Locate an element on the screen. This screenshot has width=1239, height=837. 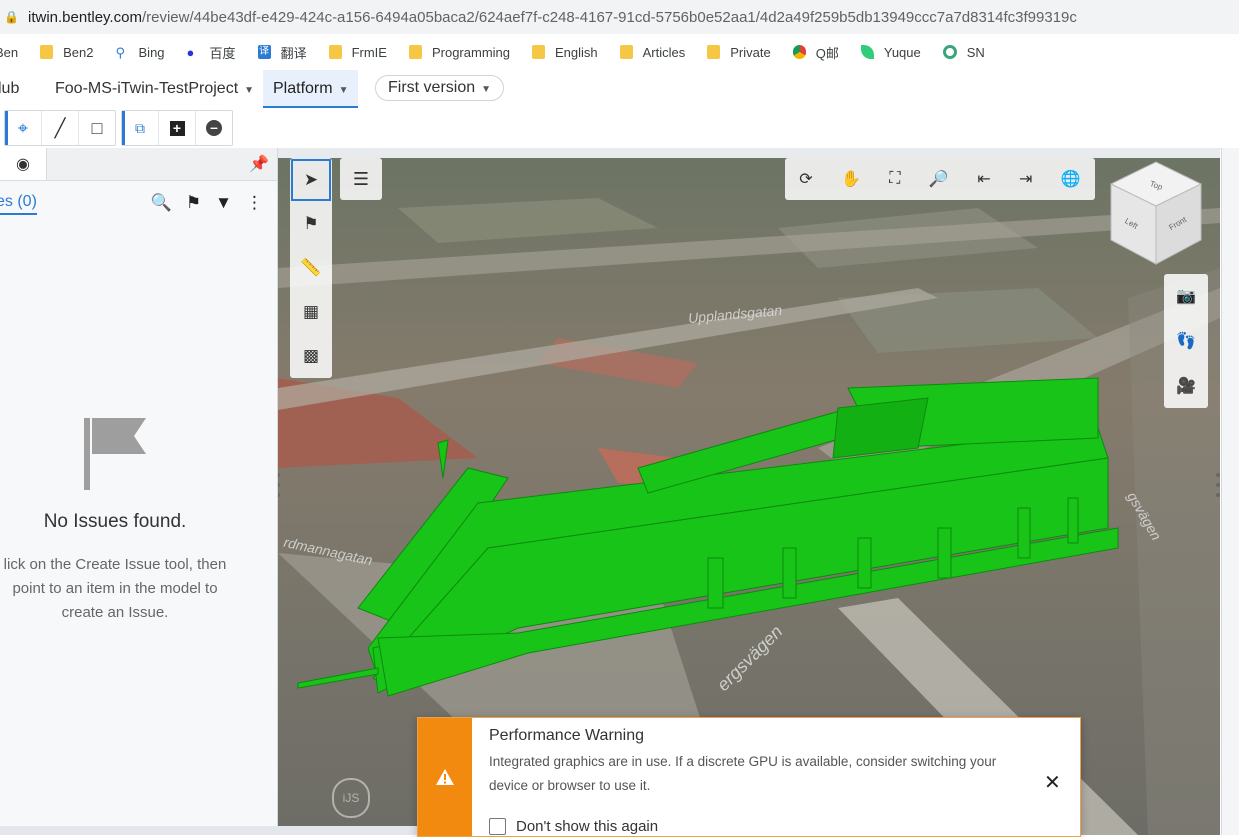
issues-header: es (0) 🔍 ⚑ ▼ ⋮ is located at coordinates (138, 204).